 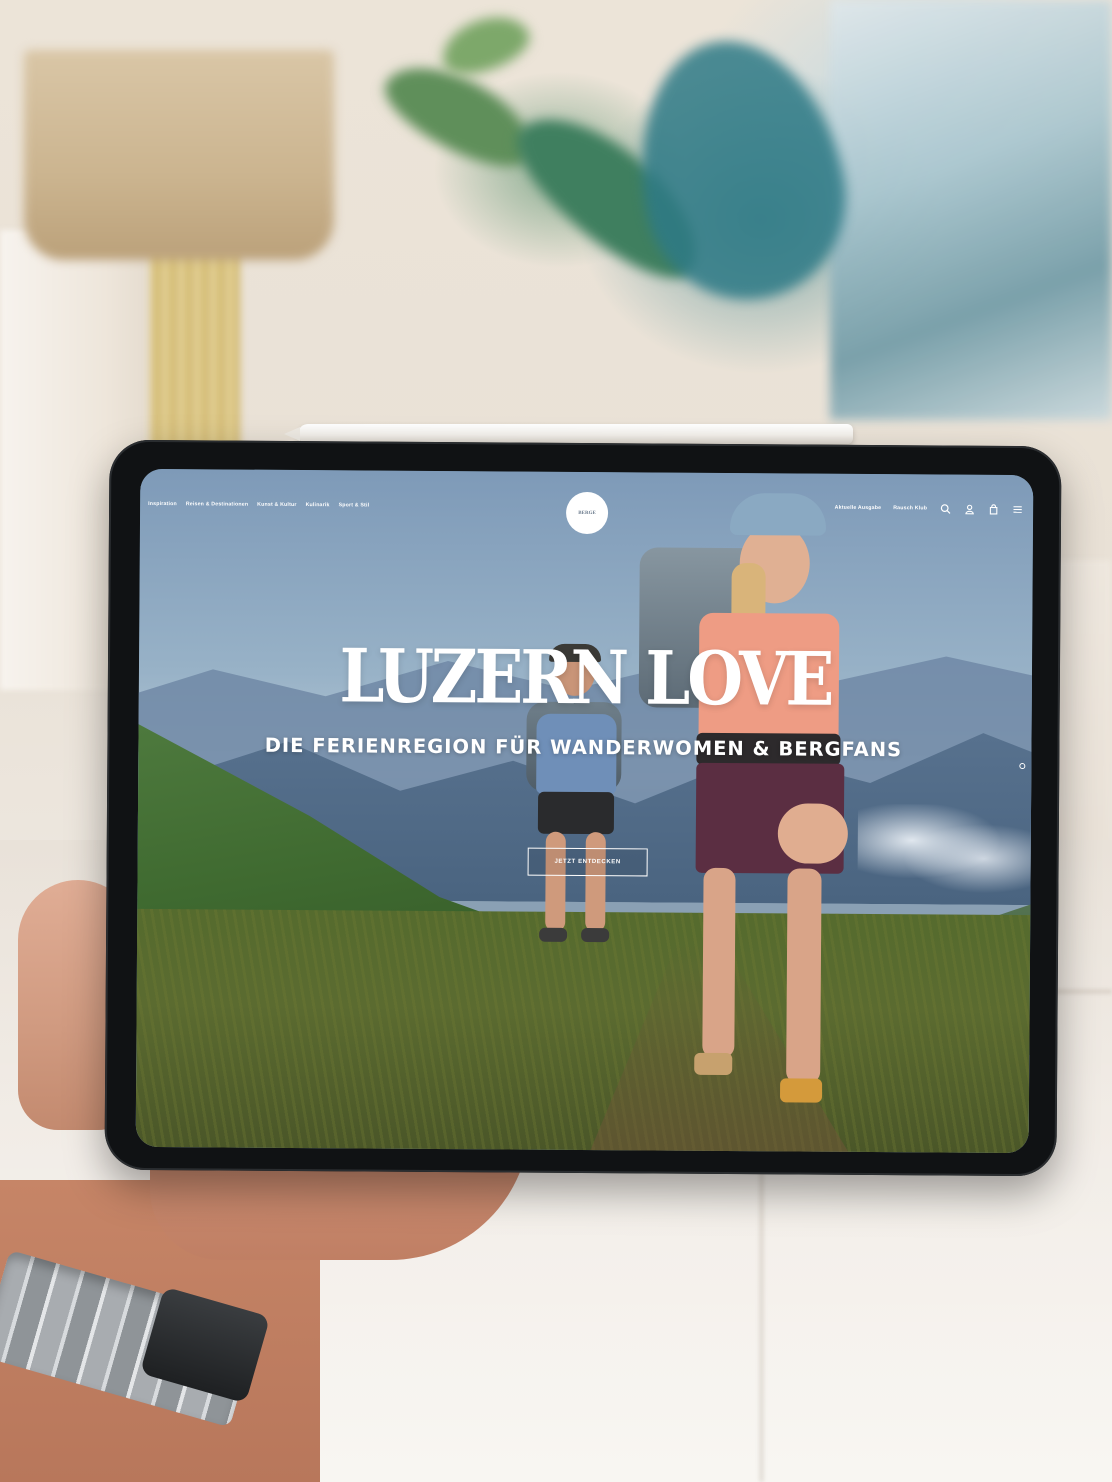 I want to click on site-logo: BERGE, so click(x=587, y=513).